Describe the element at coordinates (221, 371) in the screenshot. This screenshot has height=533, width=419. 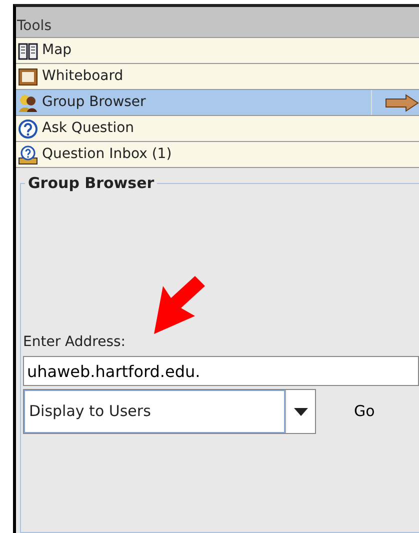
I see `address-field: uhaweb.hartford.edu.` at that location.